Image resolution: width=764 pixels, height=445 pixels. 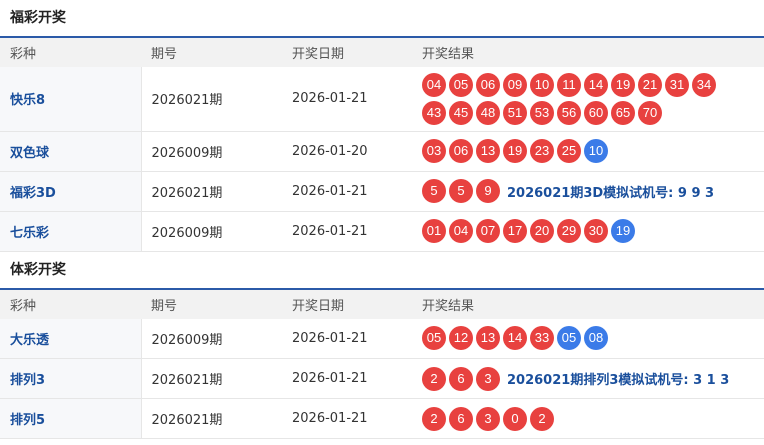 I want to click on table-row-shuangseqiu: 双色球 2026009期 2026-01-20 03 06 13 19 23 25 10, so click(x=382, y=151).